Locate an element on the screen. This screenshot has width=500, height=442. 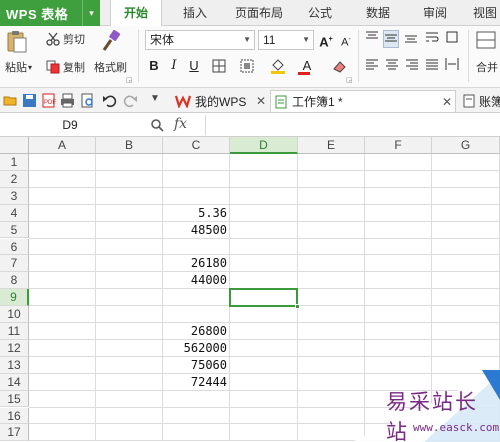
zoom-search-icon is located at coordinates (157, 125).